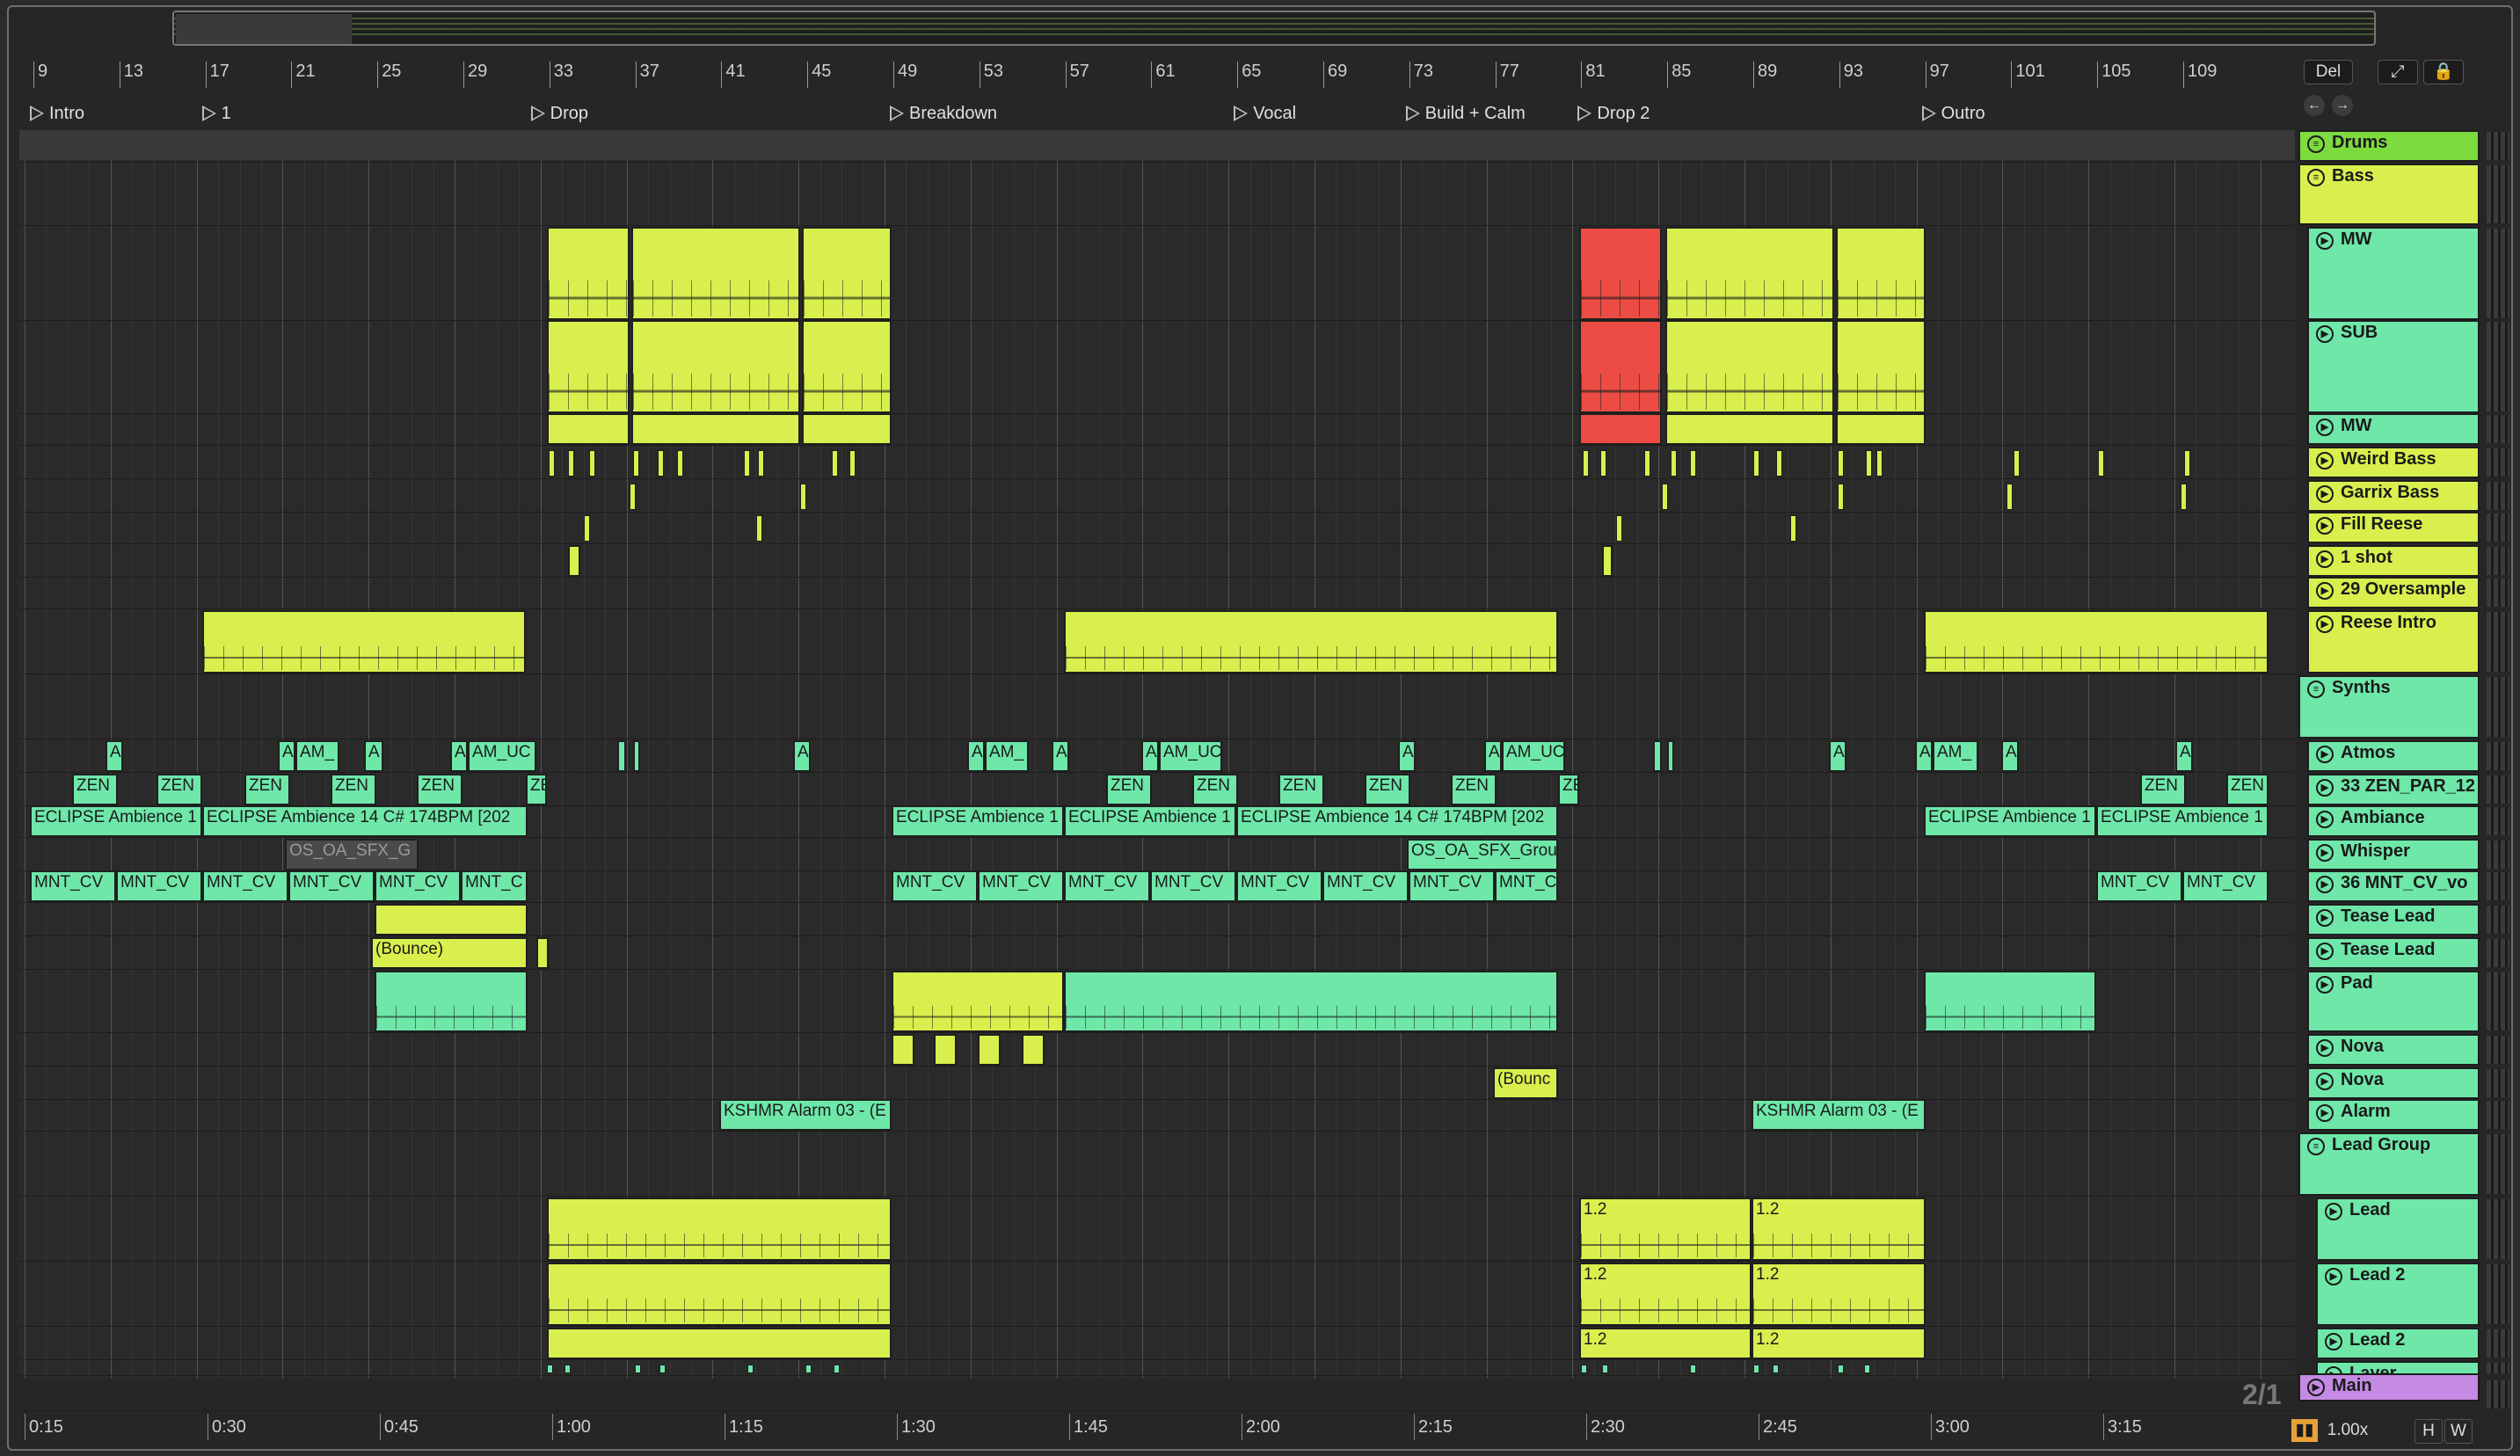 This screenshot has width=2520, height=1456. Describe the element at coordinates (2393, 527) in the screenshot. I see `track-header: ▶ Fill Reese` at that location.